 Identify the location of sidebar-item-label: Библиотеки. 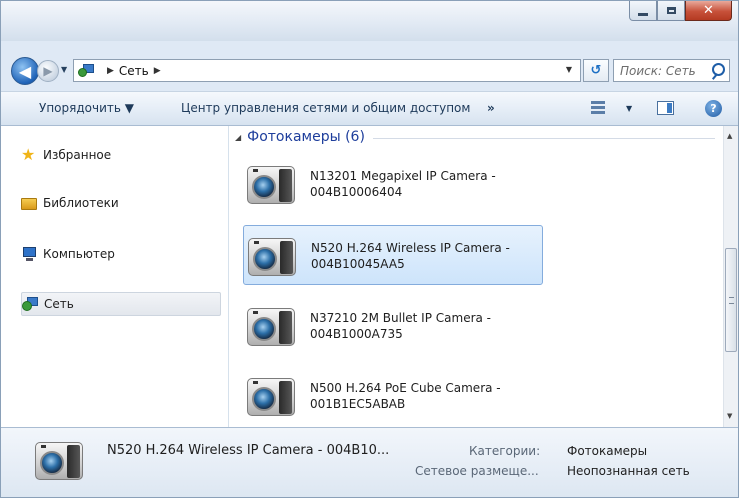
(81, 203).